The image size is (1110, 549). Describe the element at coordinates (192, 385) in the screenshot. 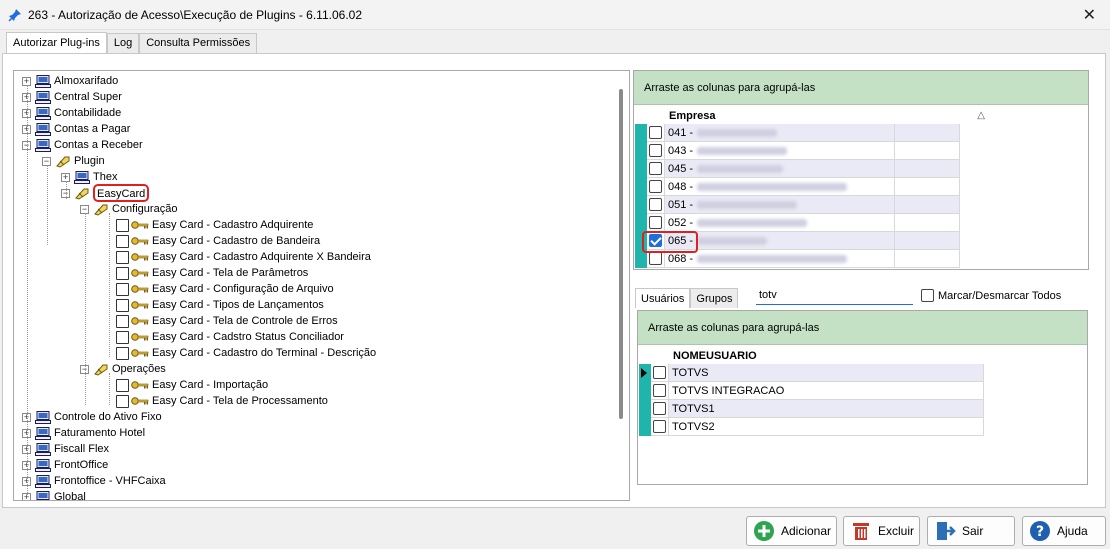

I see `tree-item-operacao: Easy Card - Importação` at that location.